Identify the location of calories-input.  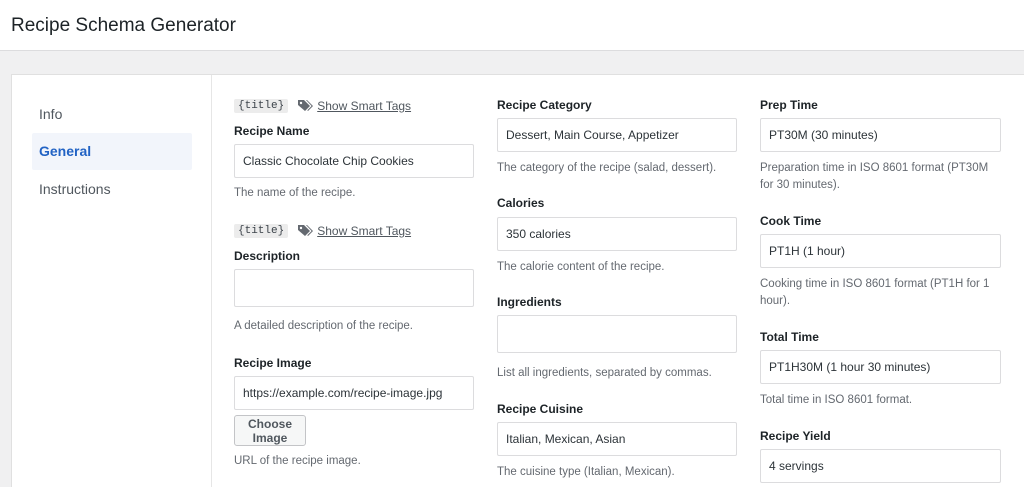
(617, 234).